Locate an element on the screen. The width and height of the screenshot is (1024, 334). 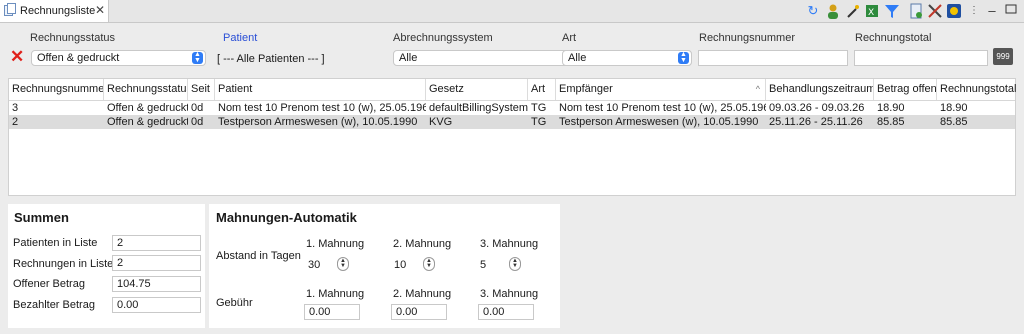
clear-filter-icon: ✕ is located at coordinates (18, 56).